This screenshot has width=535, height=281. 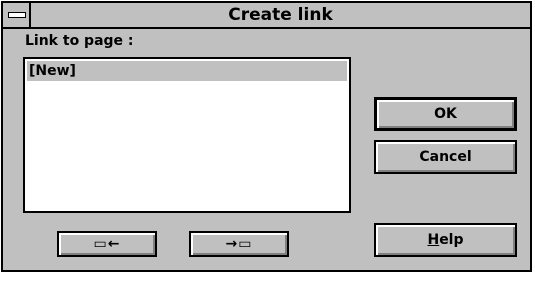 I want to click on help-button: Help, so click(x=445, y=240).